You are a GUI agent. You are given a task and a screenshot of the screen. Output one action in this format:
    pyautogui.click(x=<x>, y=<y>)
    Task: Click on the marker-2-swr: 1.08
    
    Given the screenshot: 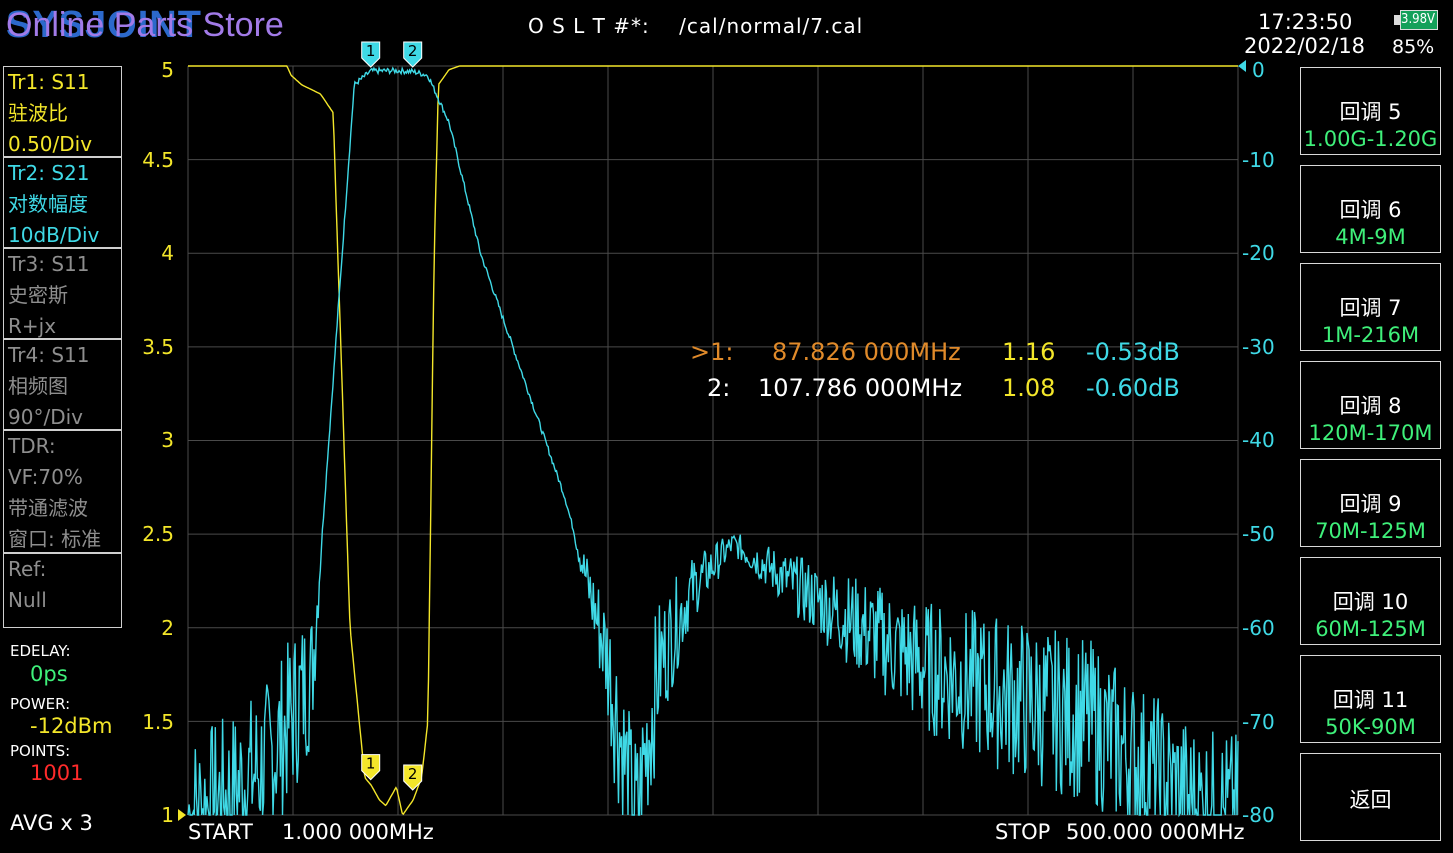 What is the action you would take?
    pyautogui.click(x=1029, y=388)
    